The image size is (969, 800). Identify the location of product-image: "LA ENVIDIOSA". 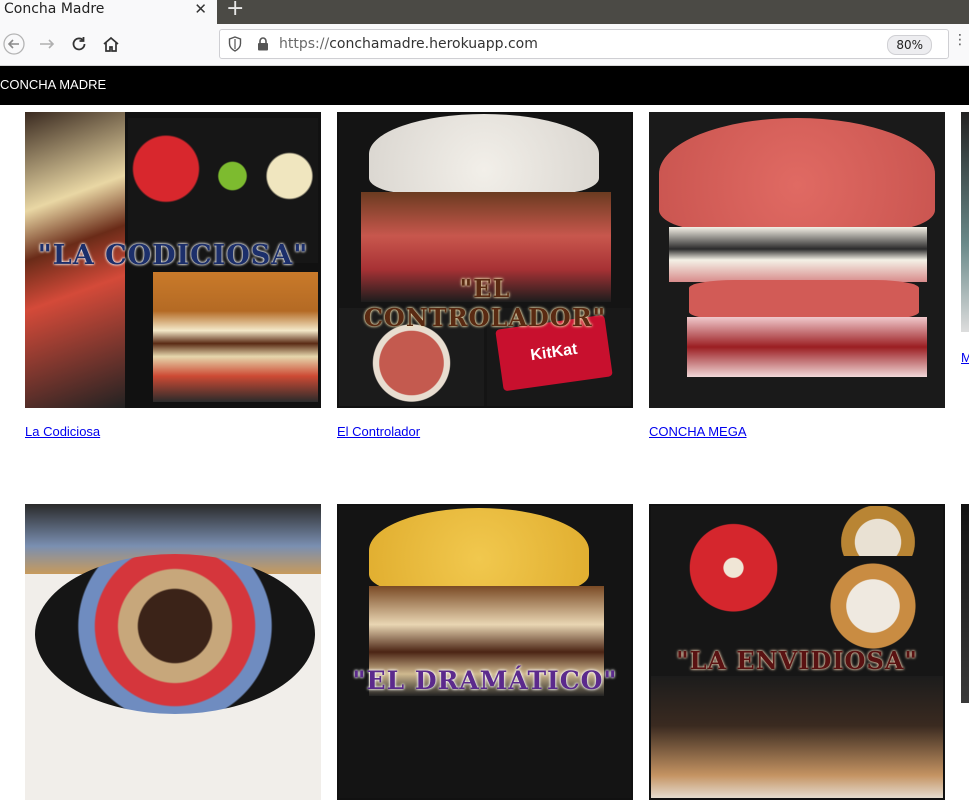
(797, 652).